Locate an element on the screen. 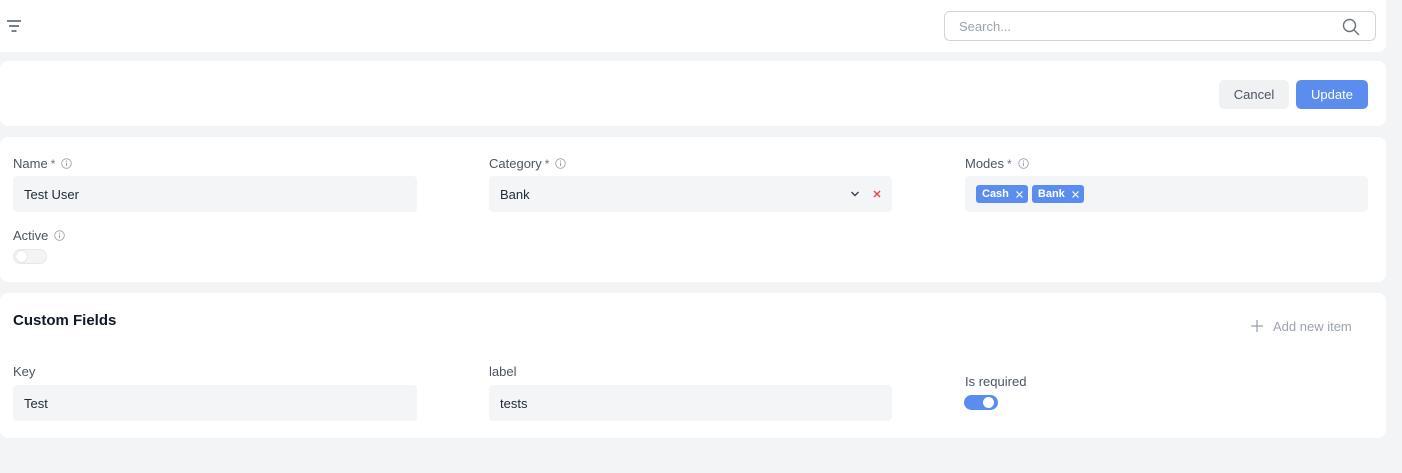 This screenshot has height=473, width=1402. name-field: Test User is located at coordinates (215, 194).